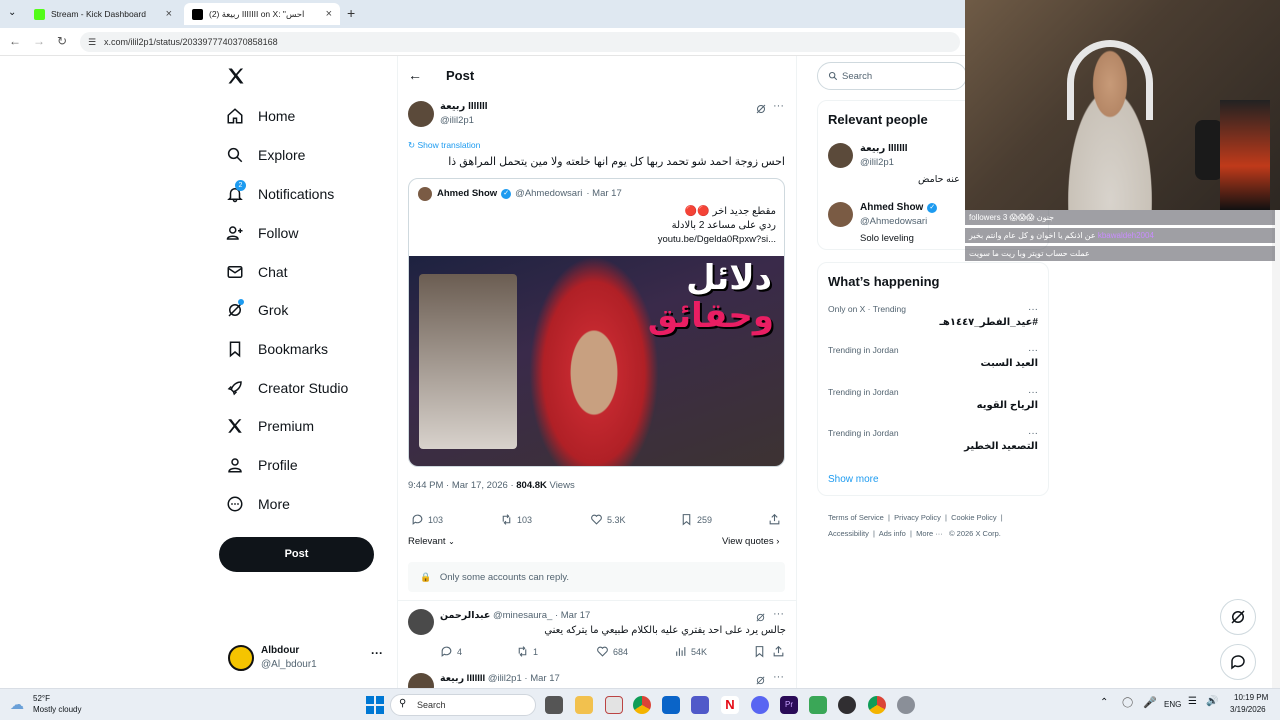  What do you see at coordinates (457, 120) in the screenshot?
I see `author-handle: @ilil2p1` at bounding box center [457, 120].